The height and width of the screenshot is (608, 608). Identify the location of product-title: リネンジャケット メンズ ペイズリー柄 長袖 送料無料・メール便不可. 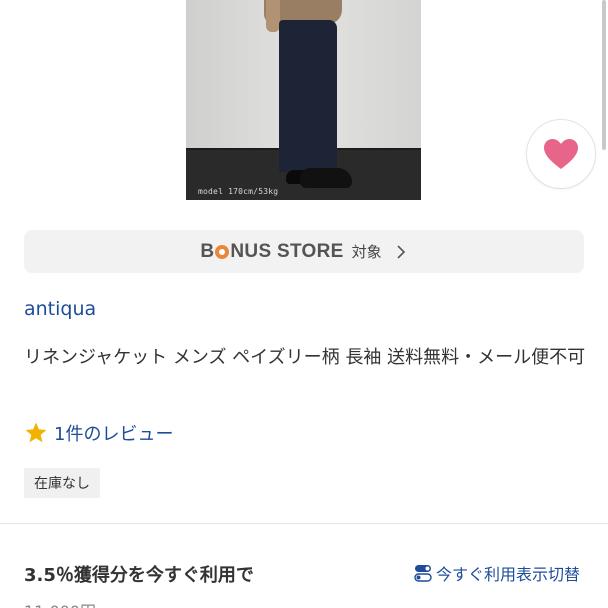
(305, 357).